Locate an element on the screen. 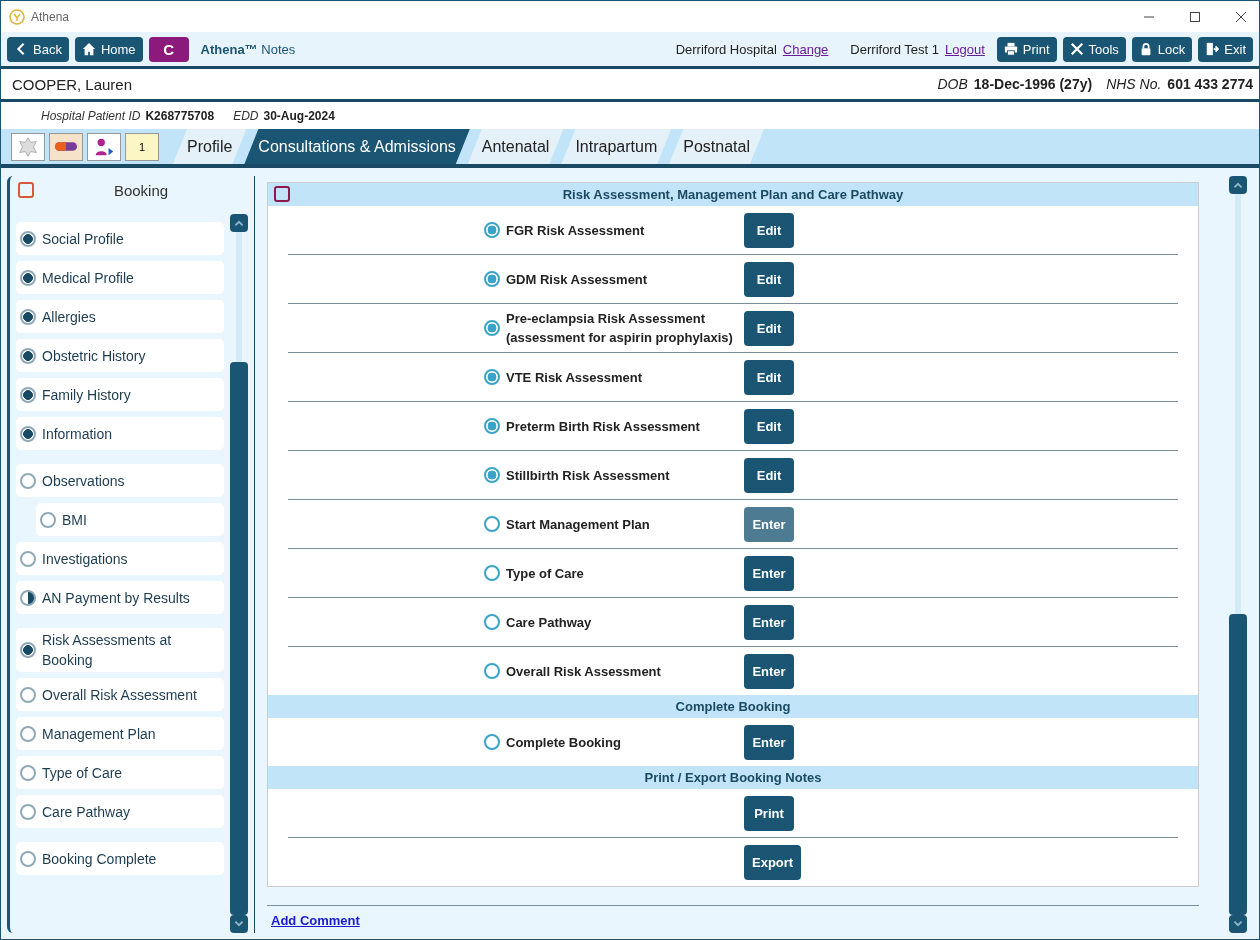  flower-icon-button is located at coordinates (28, 146).